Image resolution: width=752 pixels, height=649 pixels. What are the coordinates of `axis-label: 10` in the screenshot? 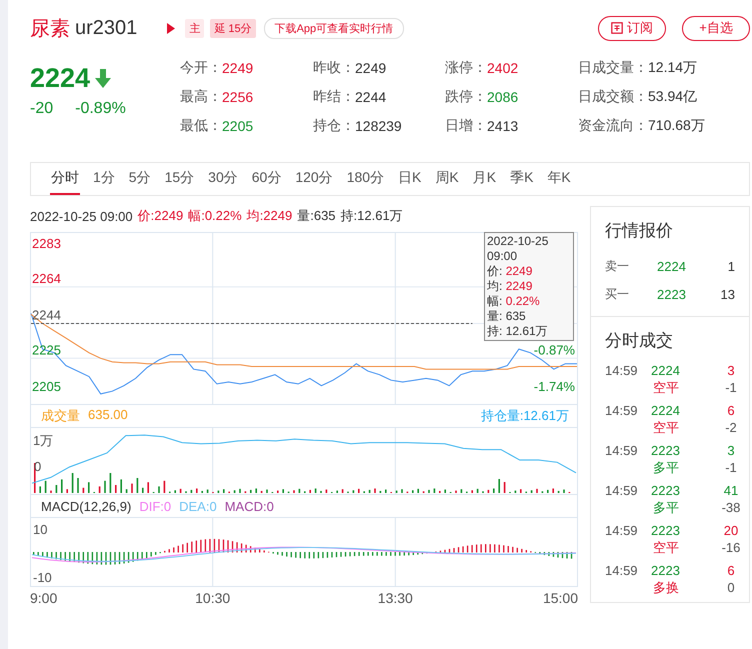 It's located at (40, 529).